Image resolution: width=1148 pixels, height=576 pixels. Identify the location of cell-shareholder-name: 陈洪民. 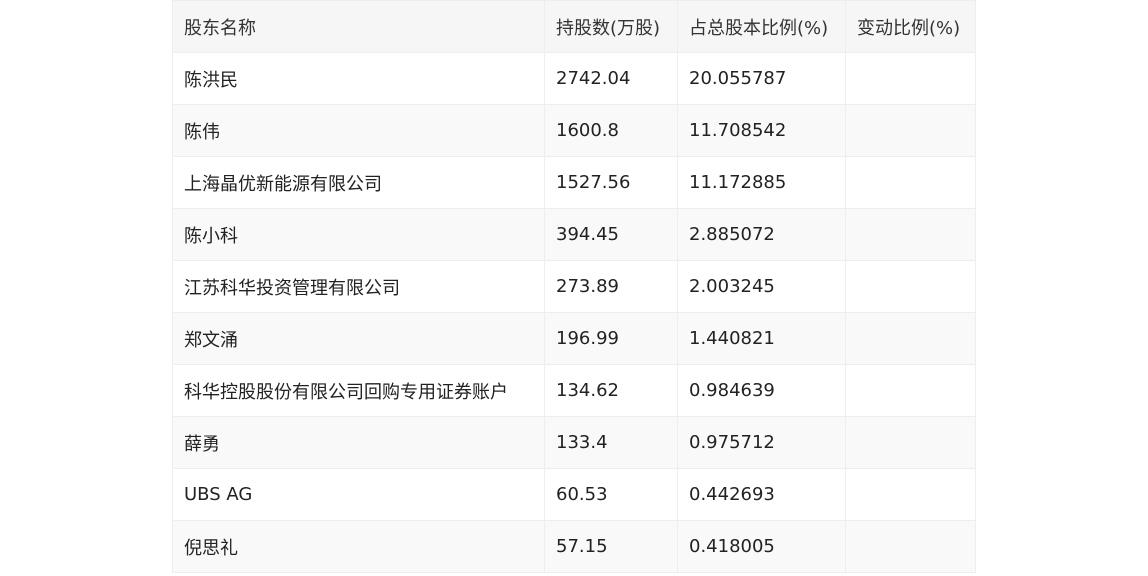
(358, 78).